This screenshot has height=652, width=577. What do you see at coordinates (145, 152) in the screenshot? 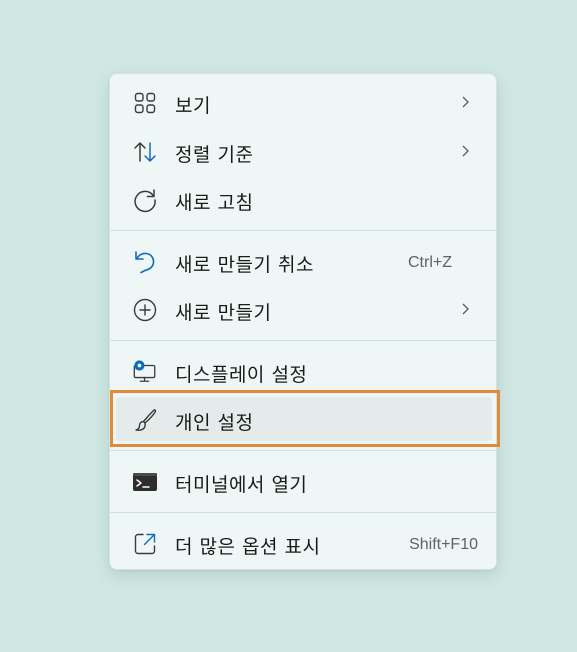
I see `sort-icon` at bounding box center [145, 152].